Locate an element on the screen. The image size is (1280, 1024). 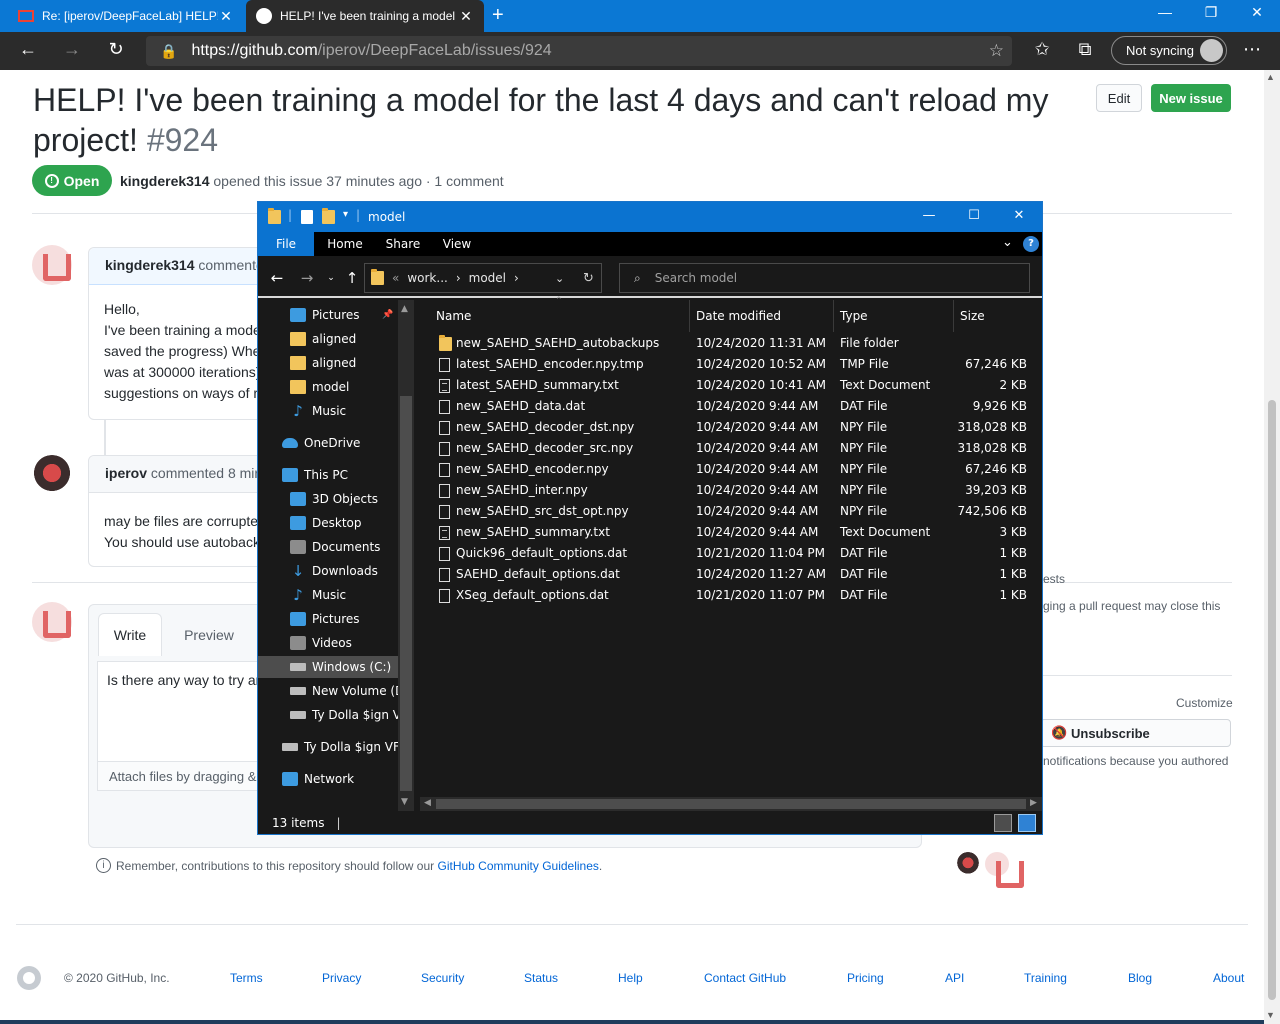
edit-button: Edit is located at coordinates (1119, 98).